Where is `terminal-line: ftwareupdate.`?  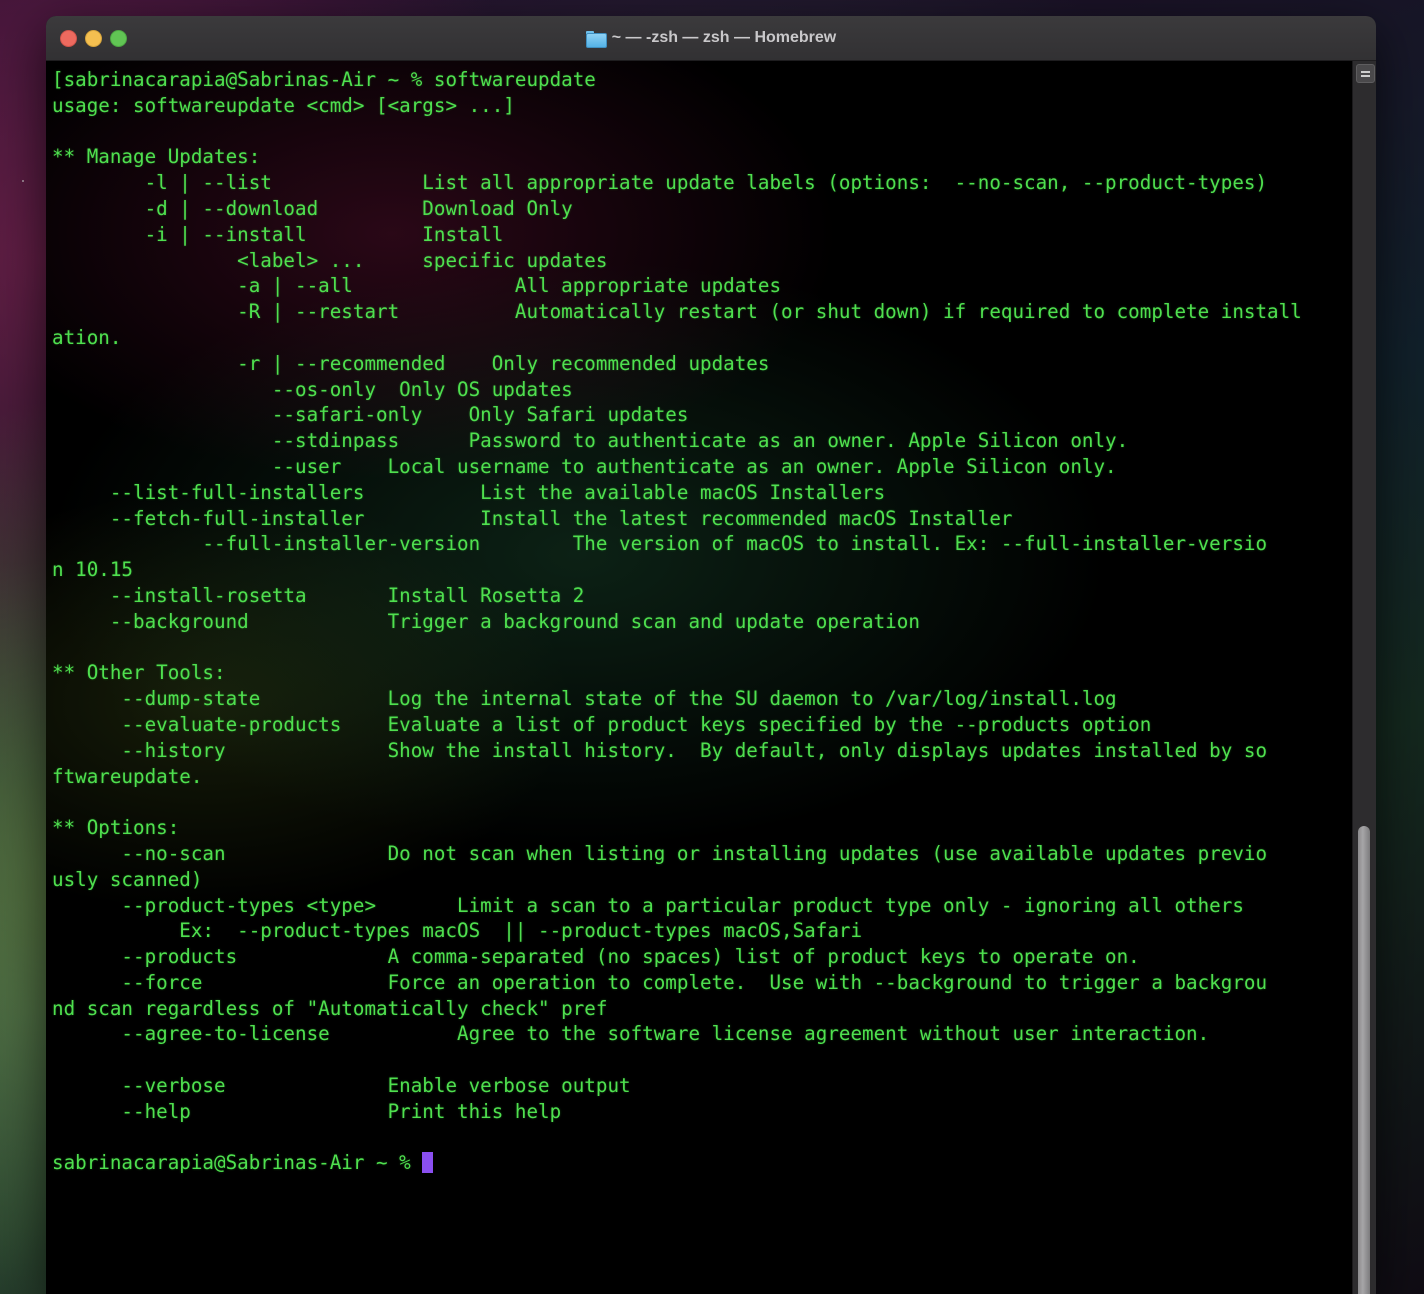 terminal-line: ftwareupdate. is located at coordinates (127, 776).